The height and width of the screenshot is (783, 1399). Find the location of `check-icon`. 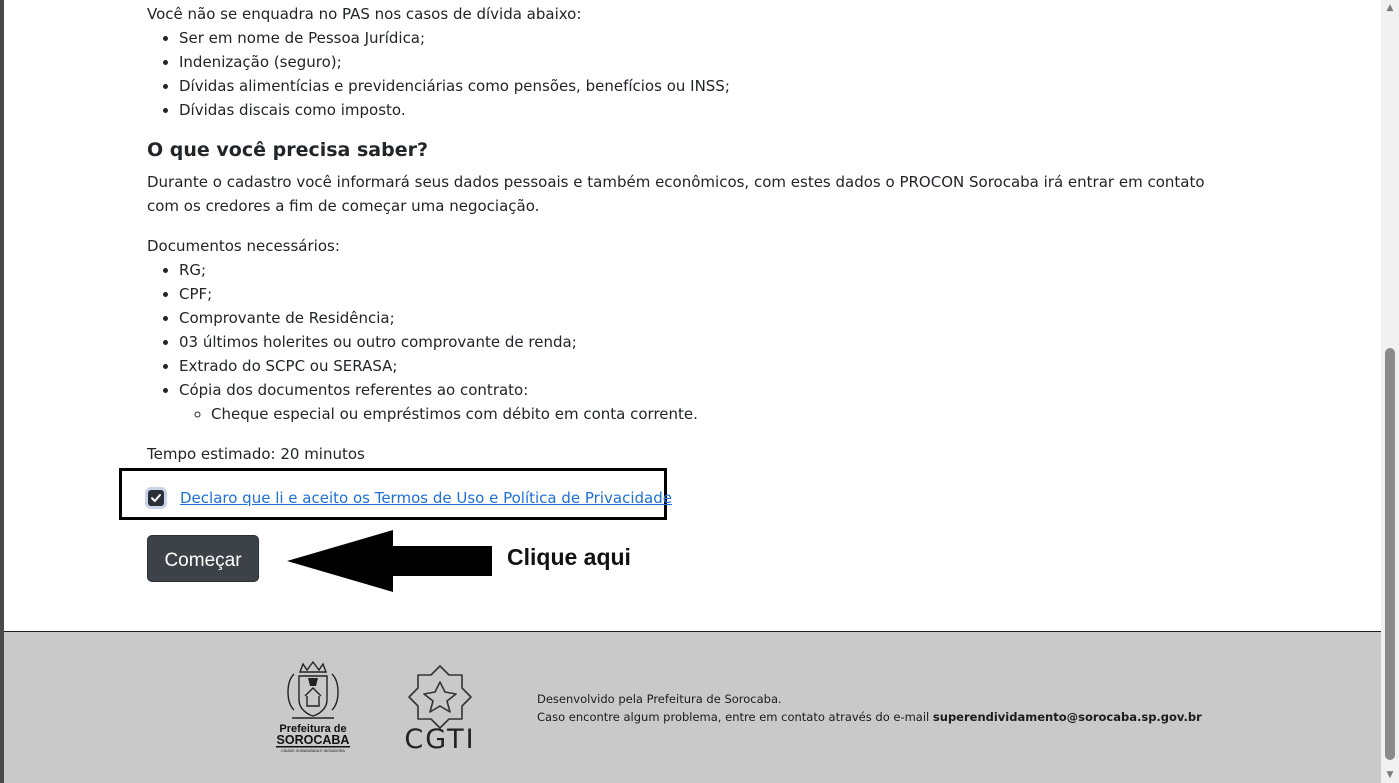

check-icon is located at coordinates (156, 498).